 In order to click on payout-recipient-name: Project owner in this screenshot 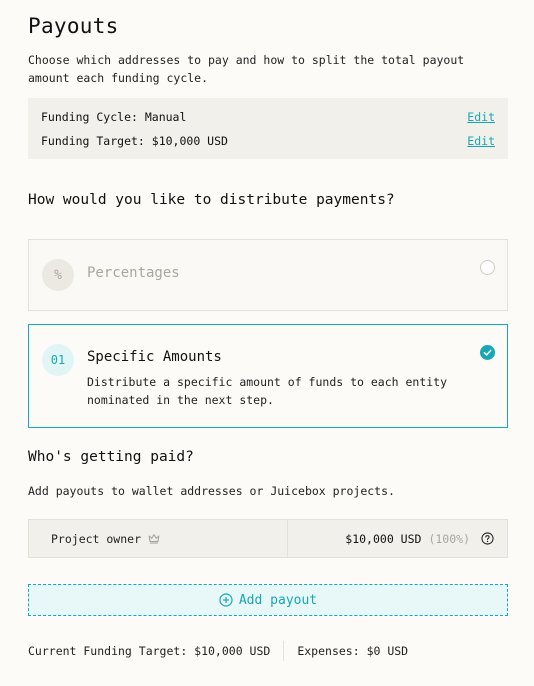, I will do `click(96, 538)`.